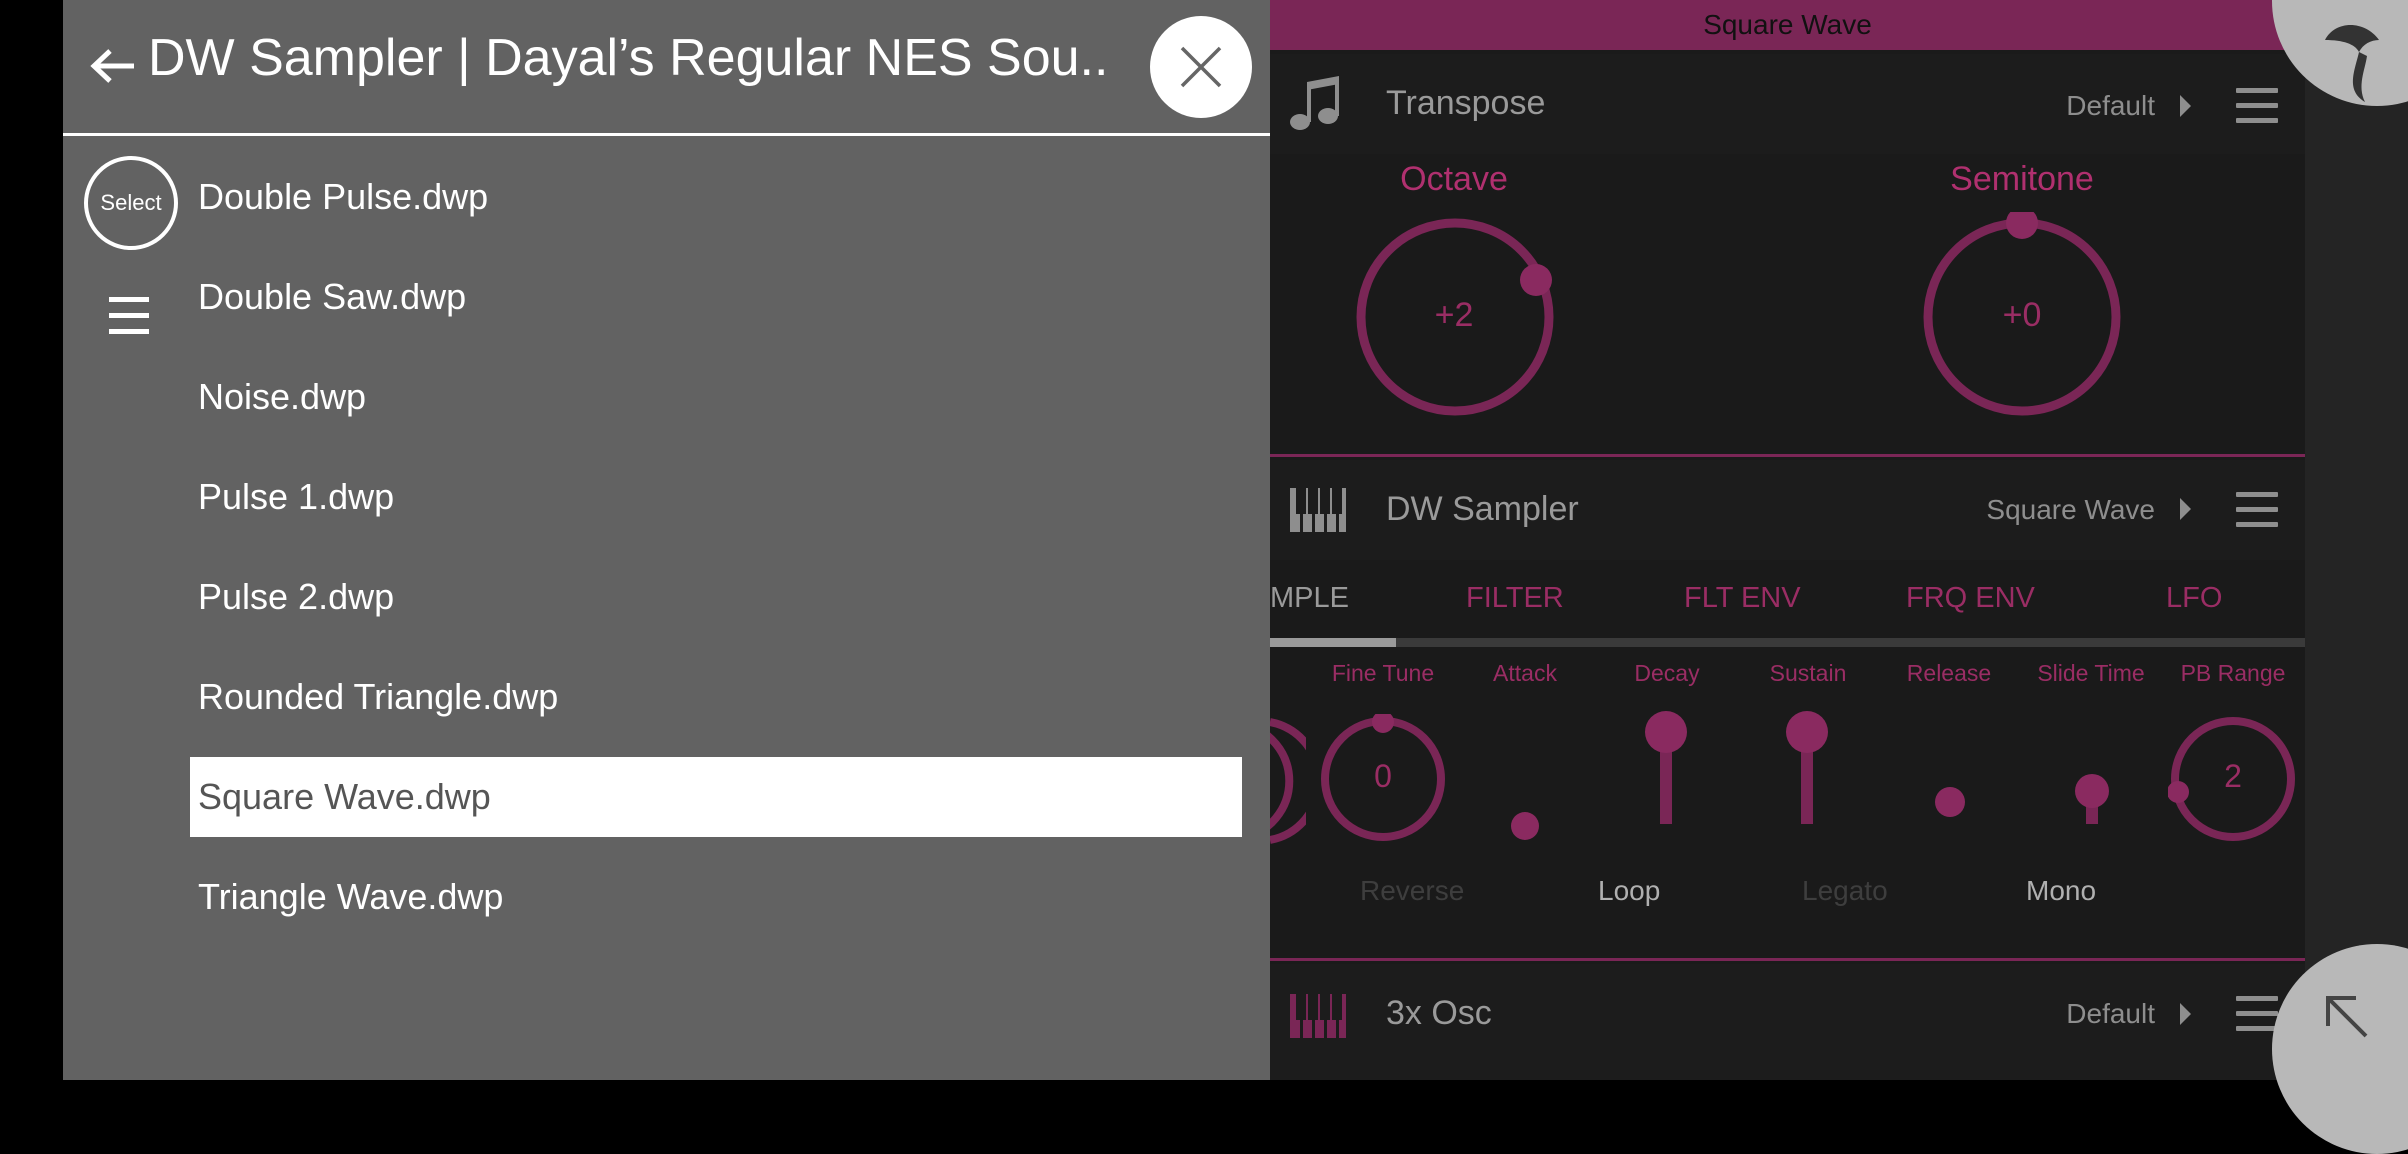 The image size is (2408, 1154). What do you see at coordinates (131, 203) in the screenshot?
I see `select-button: Select` at bounding box center [131, 203].